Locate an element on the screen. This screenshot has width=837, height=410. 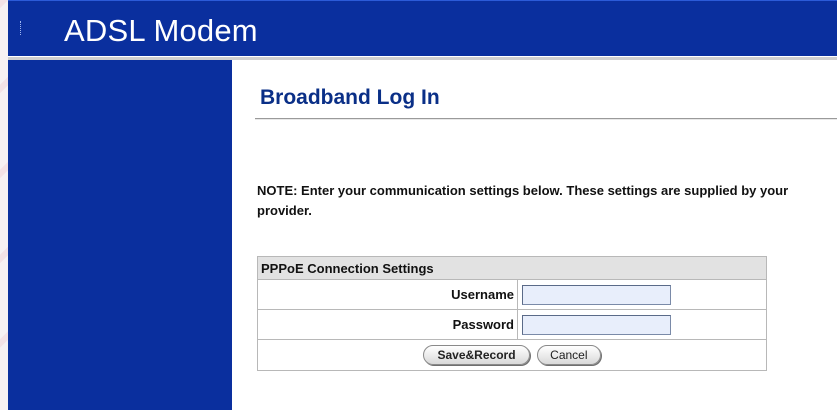
table-row: Username is located at coordinates (512, 294).